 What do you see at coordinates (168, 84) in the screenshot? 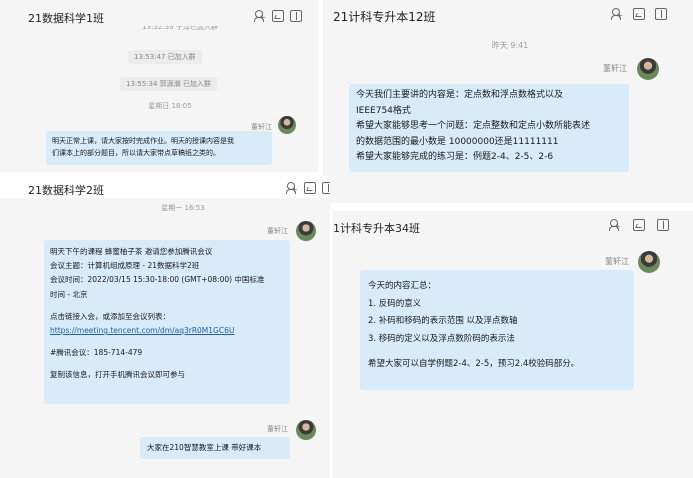
I see `system-message: 13:55:34 郭源潮 已加入群` at bounding box center [168, 84].